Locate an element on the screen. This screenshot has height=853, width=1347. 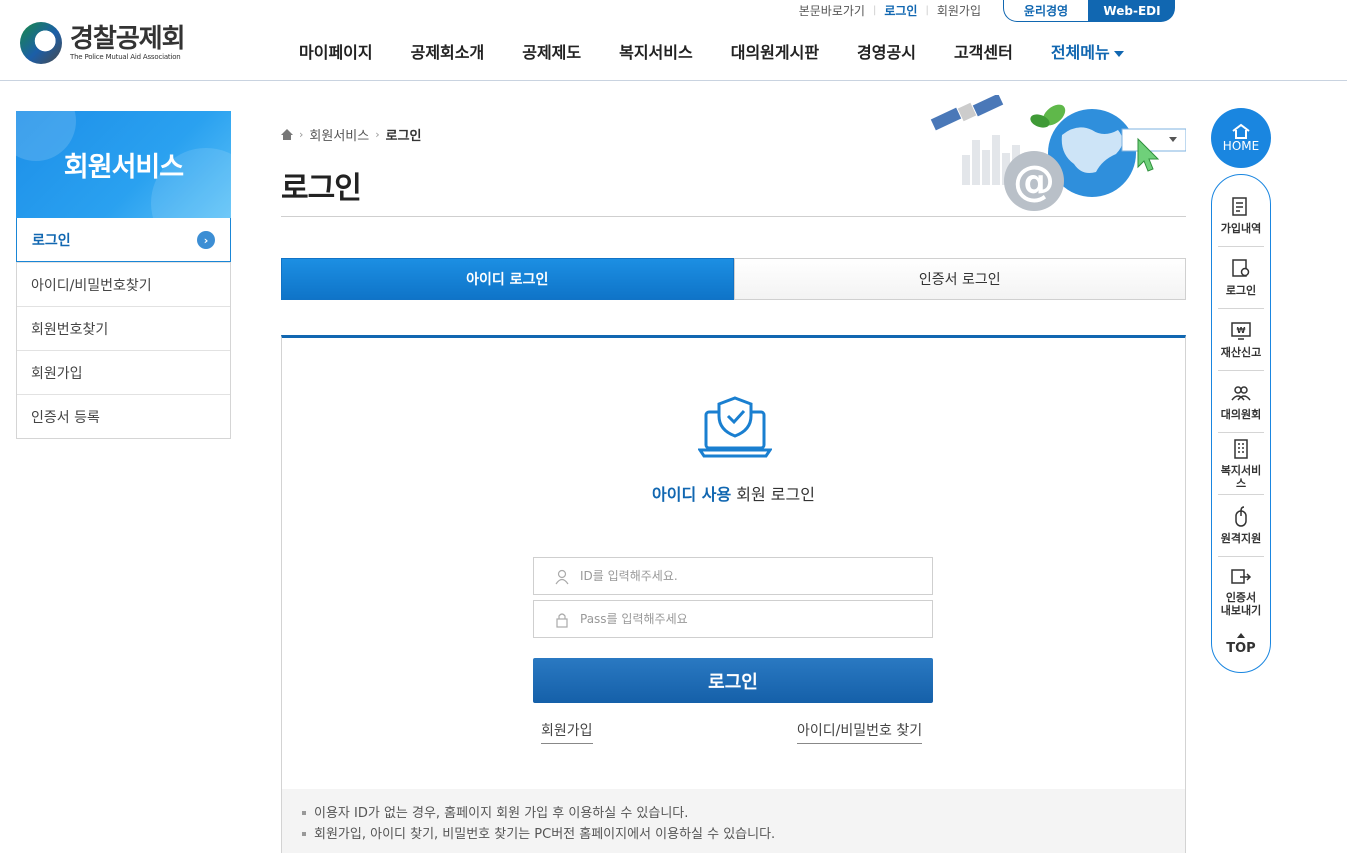
id-input is located at coordinates (745, 576).